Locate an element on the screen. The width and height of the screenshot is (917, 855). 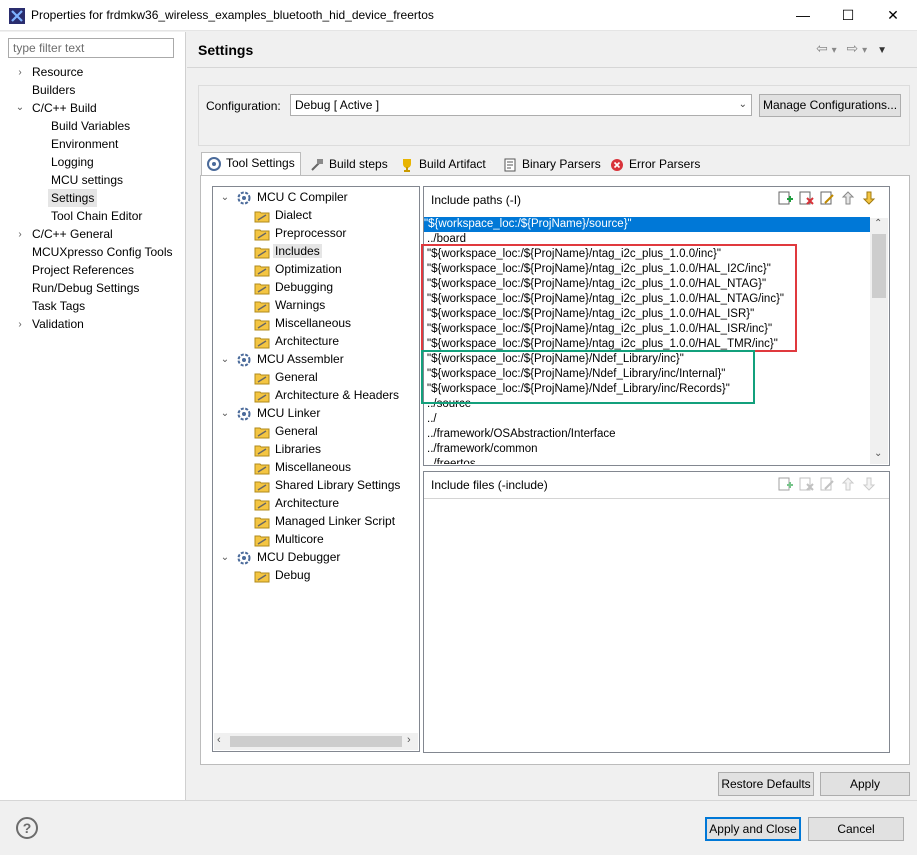
tree-item-managed-linker-script: Managed Linker Script is located at coordinates (325, 521).